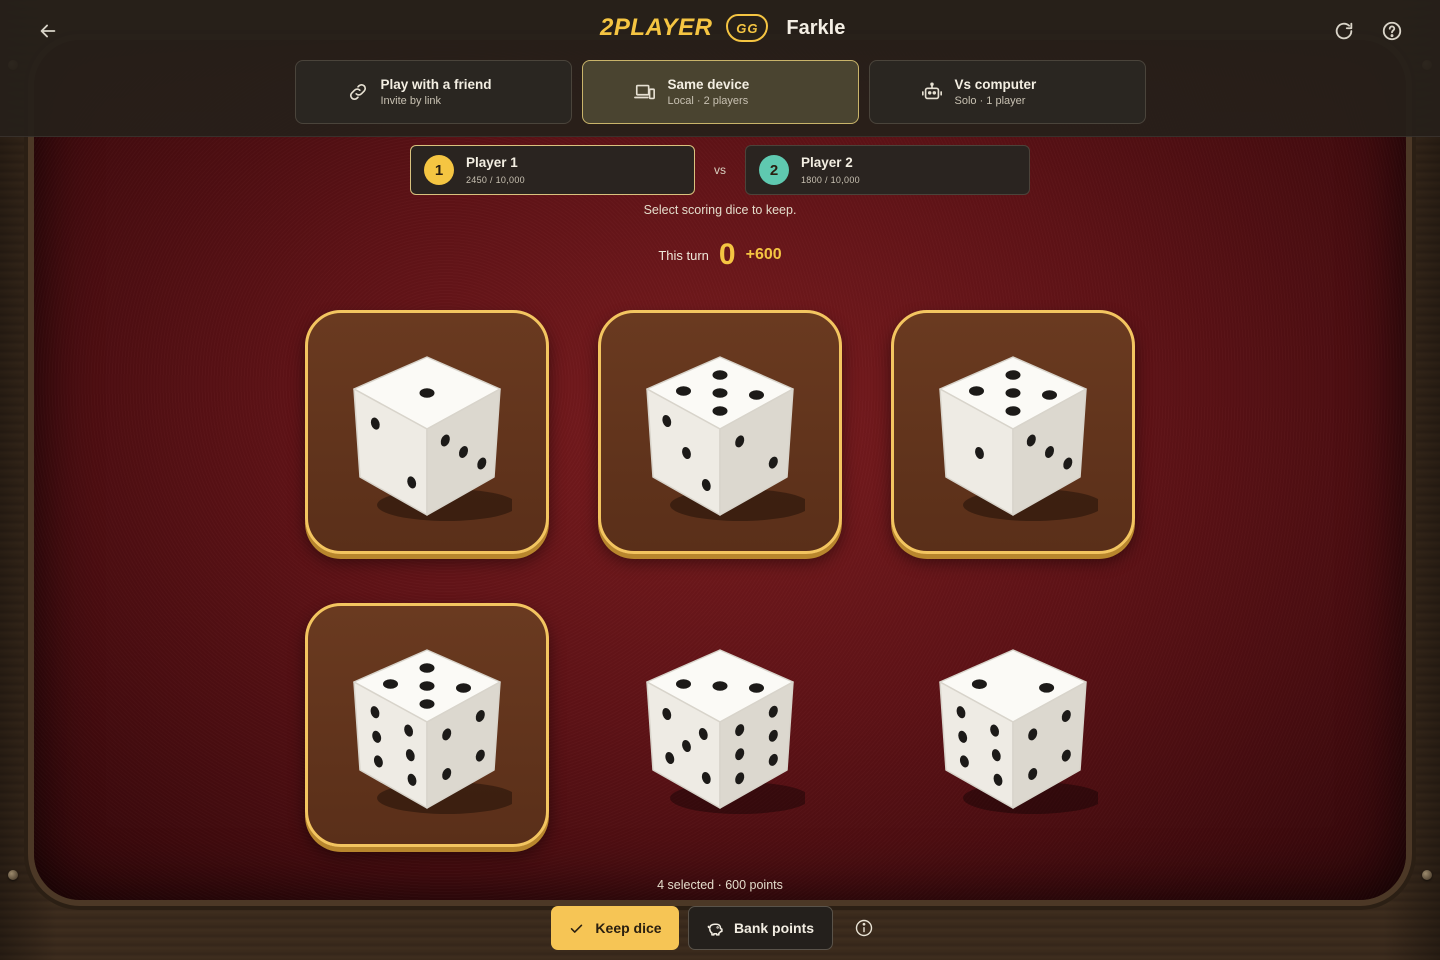  Describe the element at coordinates (774, 170) in the screenshot. I see `player-number-badge: 2` at that location.